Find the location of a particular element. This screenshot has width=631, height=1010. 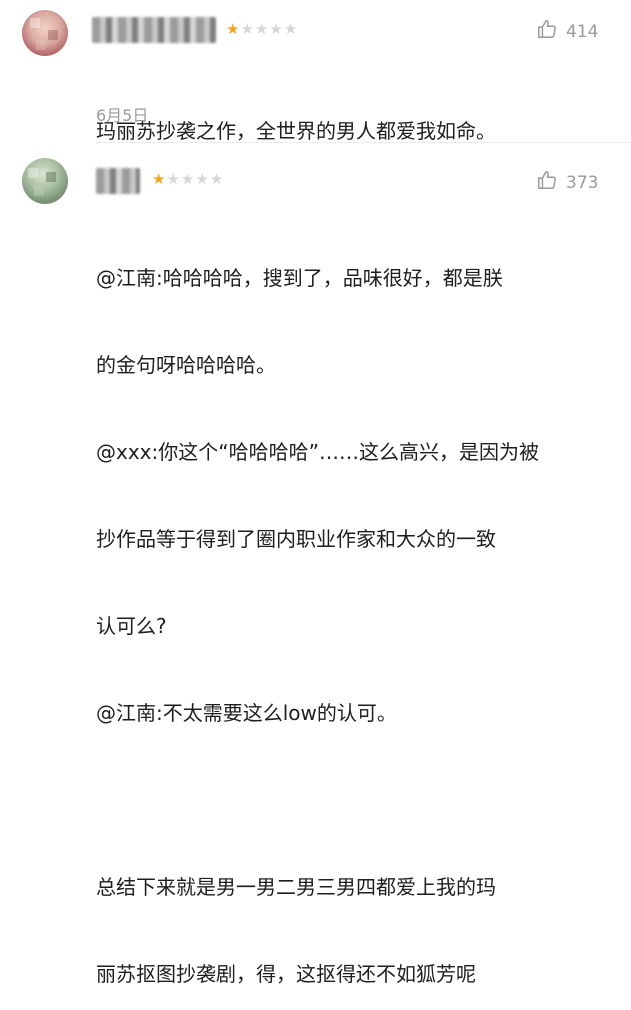

comment-line: @江南:哈哈哈哈，搜到了，品味很好，都是朕 is located at coordinates (299, 278).